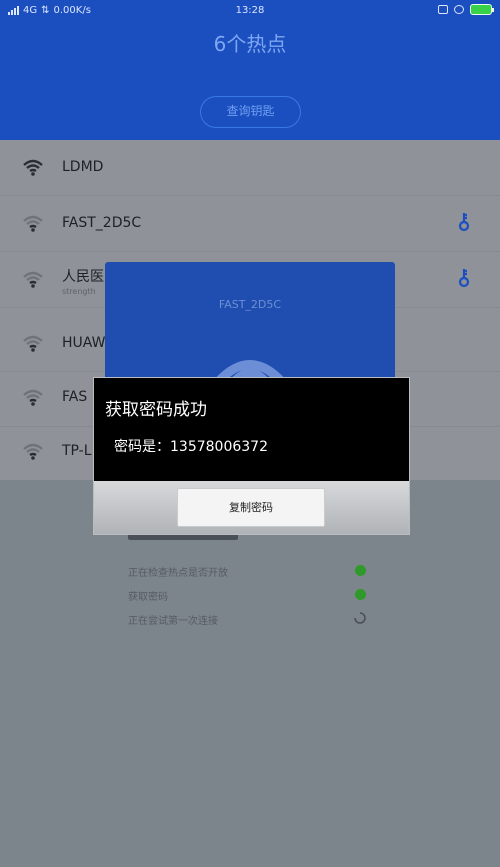  I want to click on loading-spinner-icon, so click(360, 618).